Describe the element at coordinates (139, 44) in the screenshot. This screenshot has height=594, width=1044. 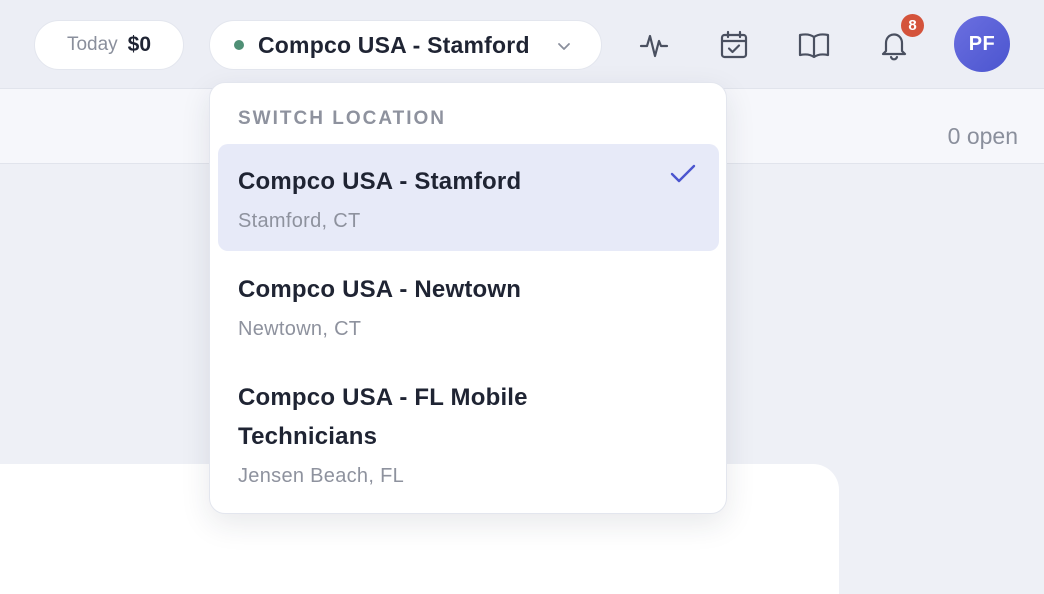
I see `today-value: $0` at that location.